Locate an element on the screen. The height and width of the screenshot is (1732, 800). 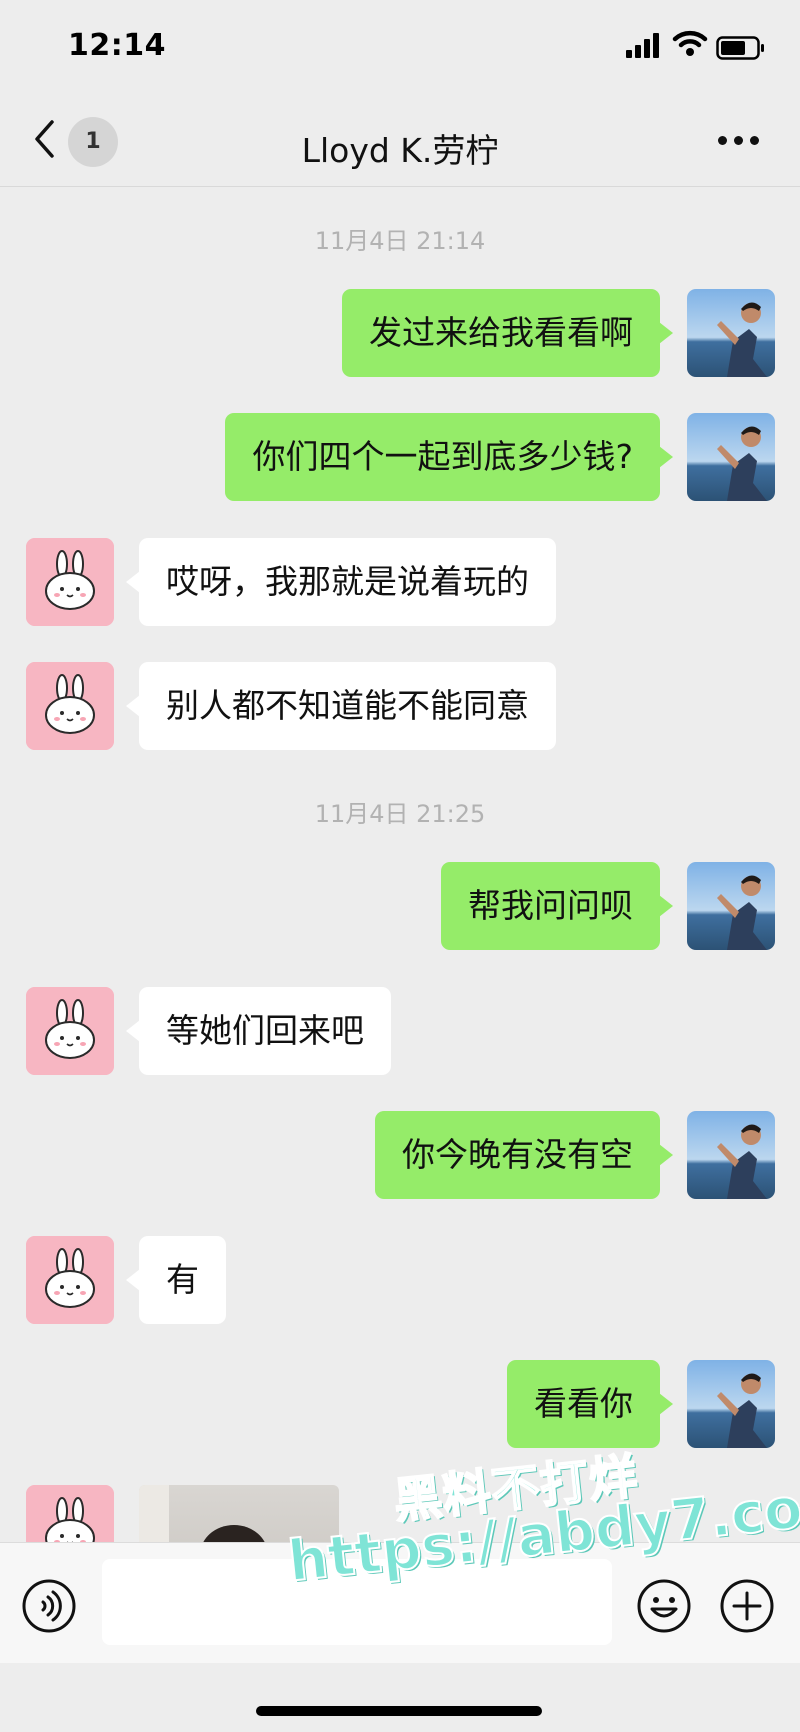
status-time: 12:14 is located at coordinates (117, 45).